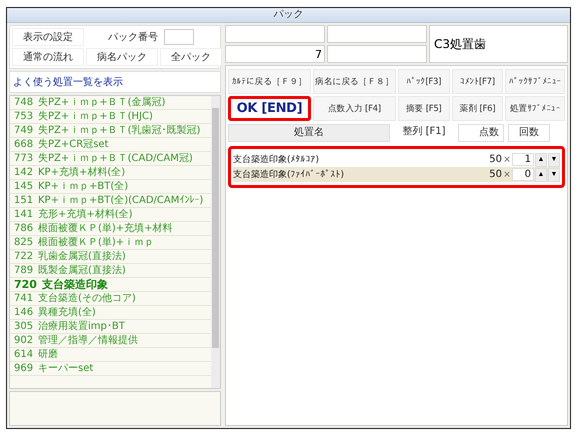  I want to click on scrollbar, so click(215, 242).